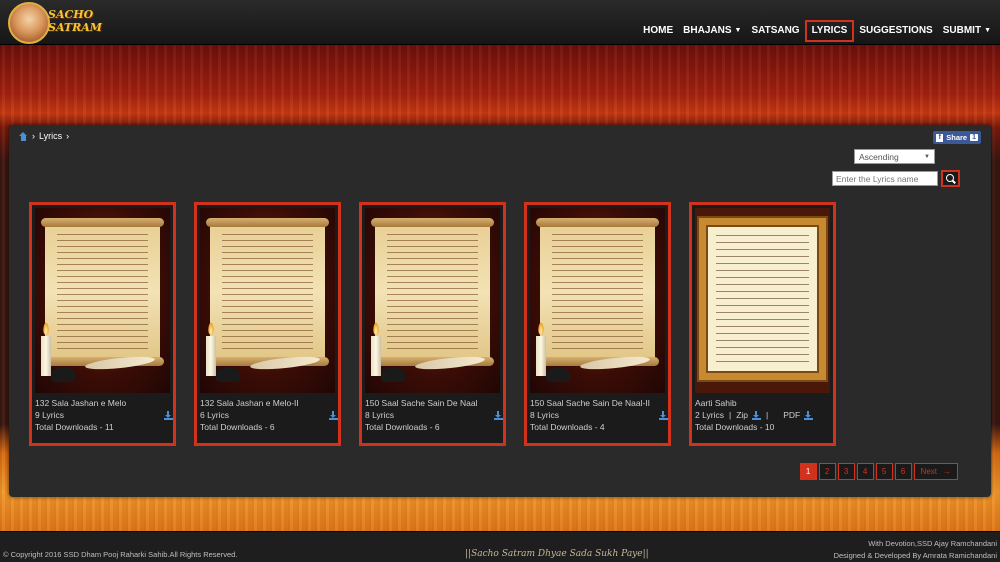  I want to click on facebook-icon: f, so click(940, 137).